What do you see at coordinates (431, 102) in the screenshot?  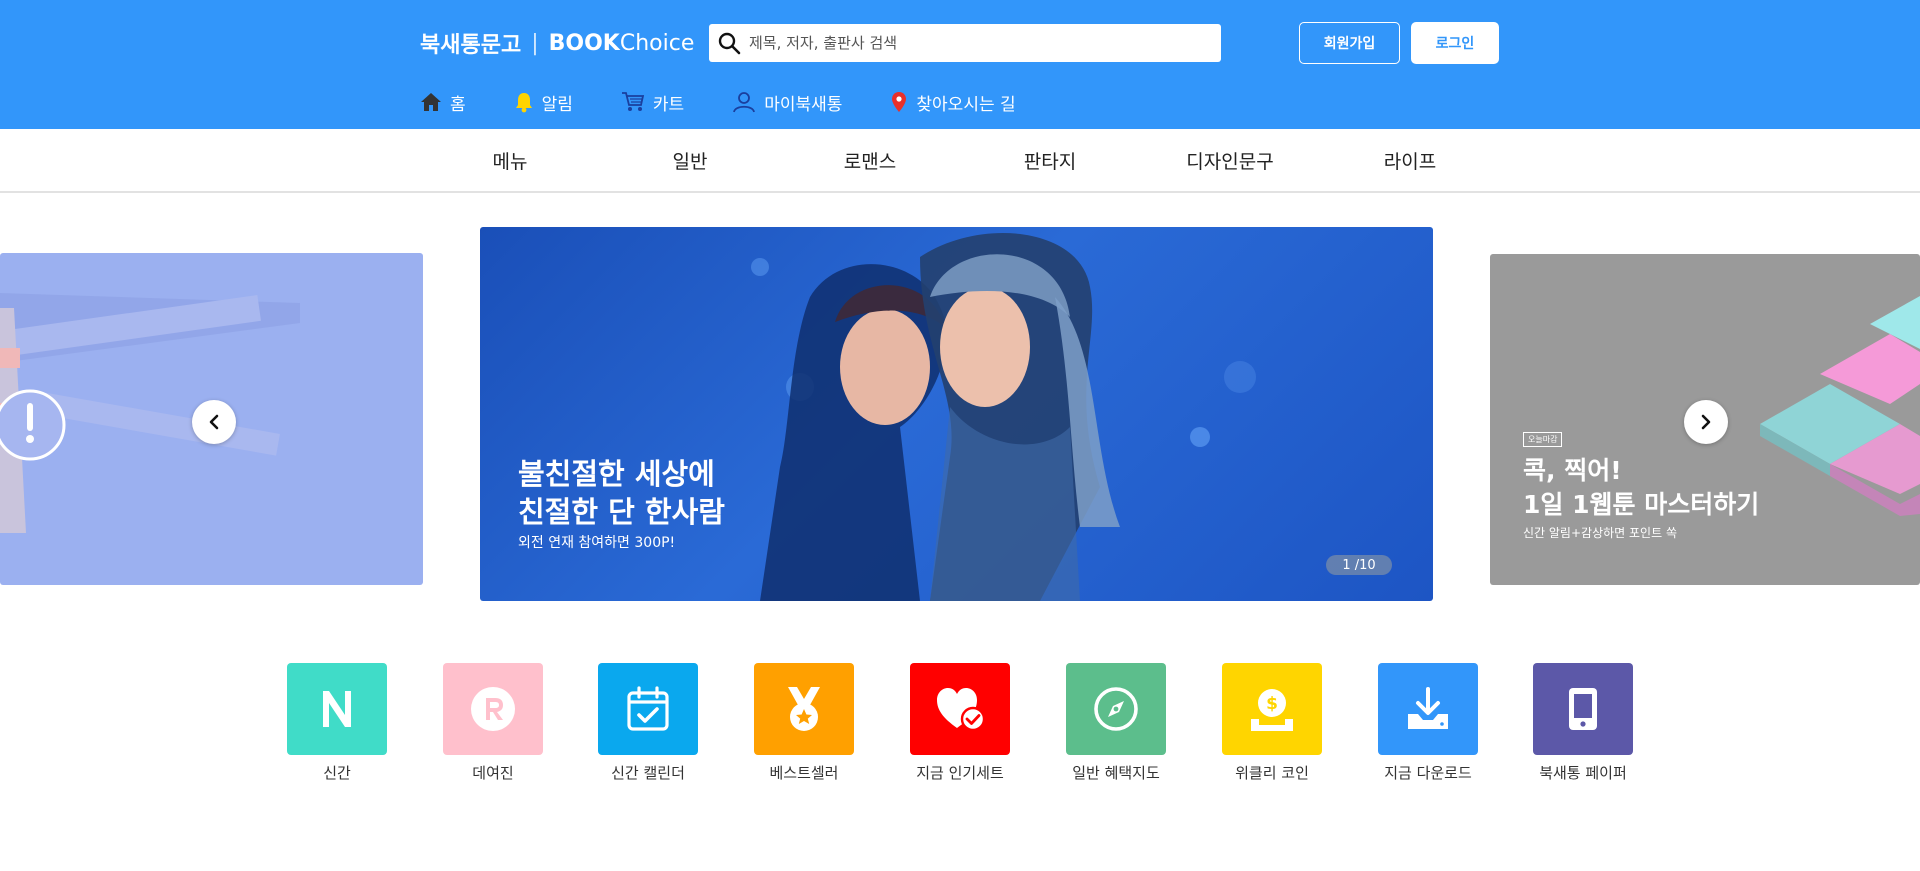 I see `home-icon` at bounding box center [431, 102].